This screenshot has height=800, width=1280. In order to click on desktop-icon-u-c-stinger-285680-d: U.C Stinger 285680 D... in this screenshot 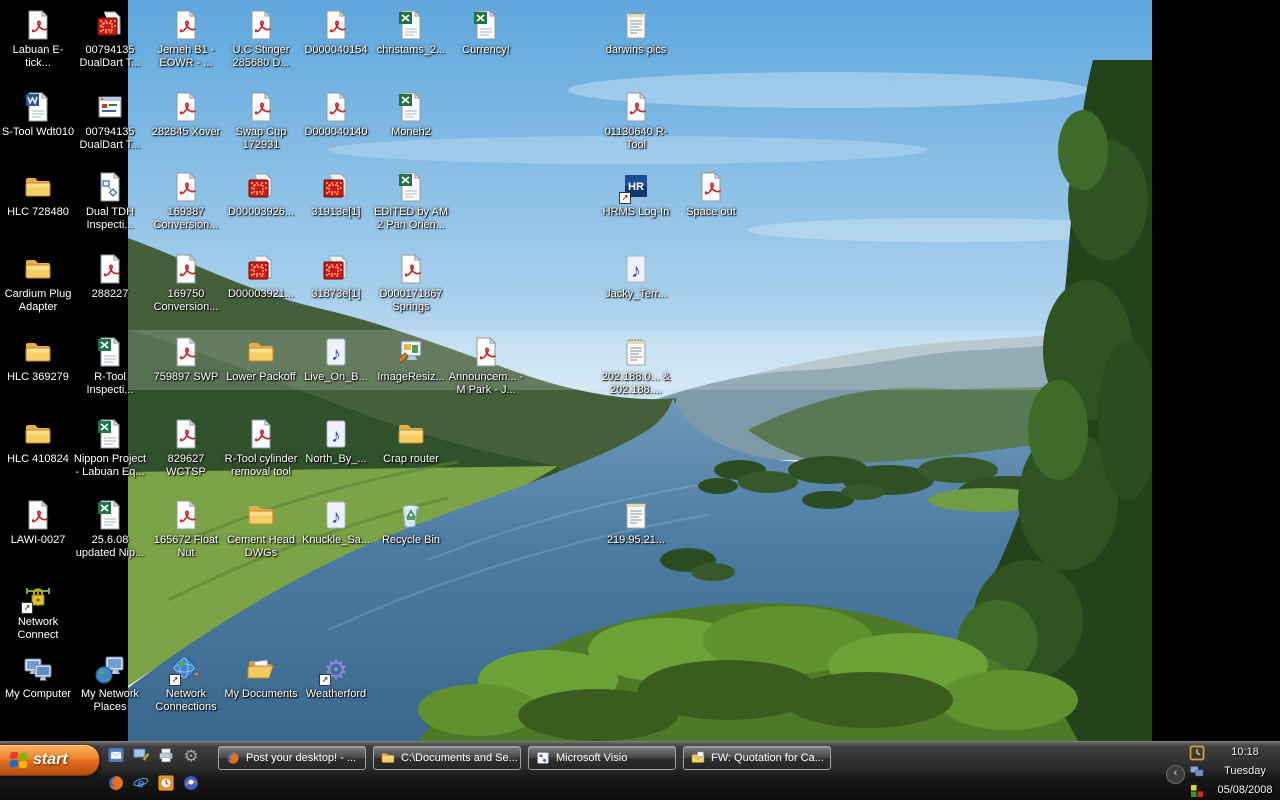, I will do `click(261, 39)`.